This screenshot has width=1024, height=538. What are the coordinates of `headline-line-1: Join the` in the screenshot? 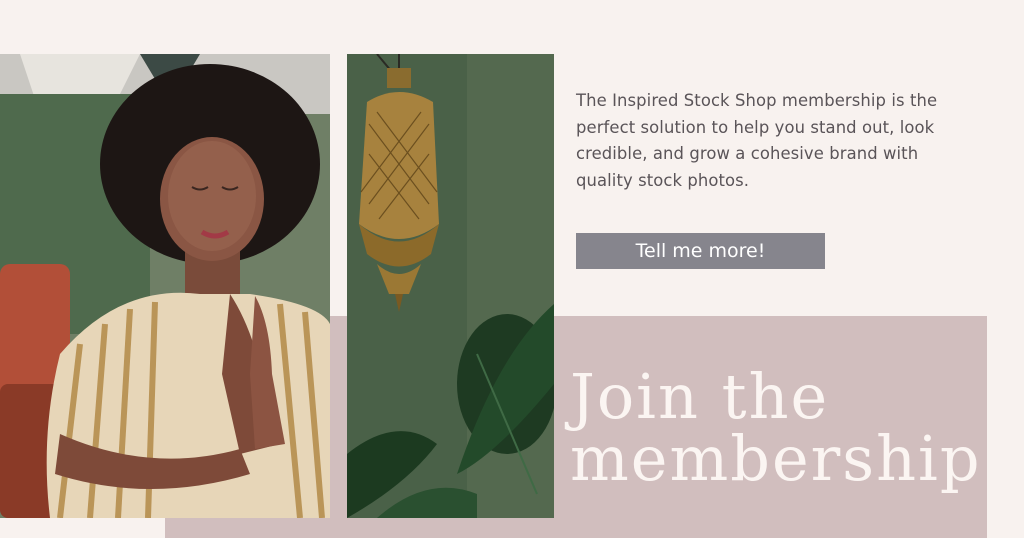 It's located at (700, 396).